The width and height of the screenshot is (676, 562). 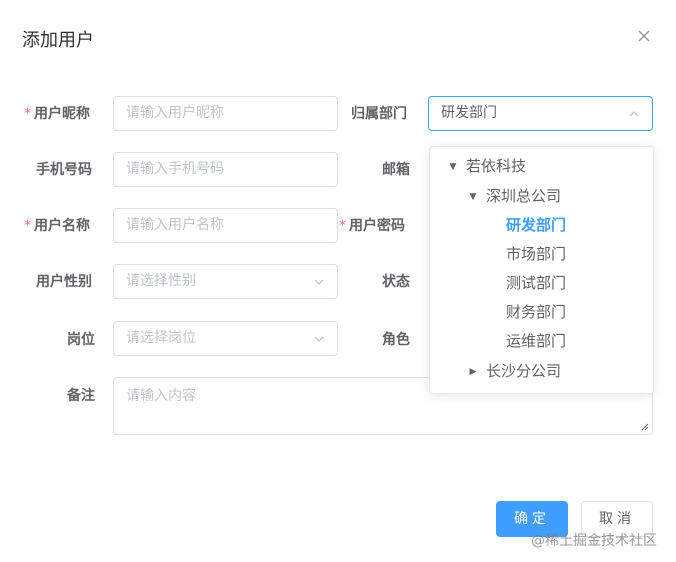 What do you see at coordinates (396, 282) in the screenshot?
I see `status-label: 状态` at bounding box center [396, 282].